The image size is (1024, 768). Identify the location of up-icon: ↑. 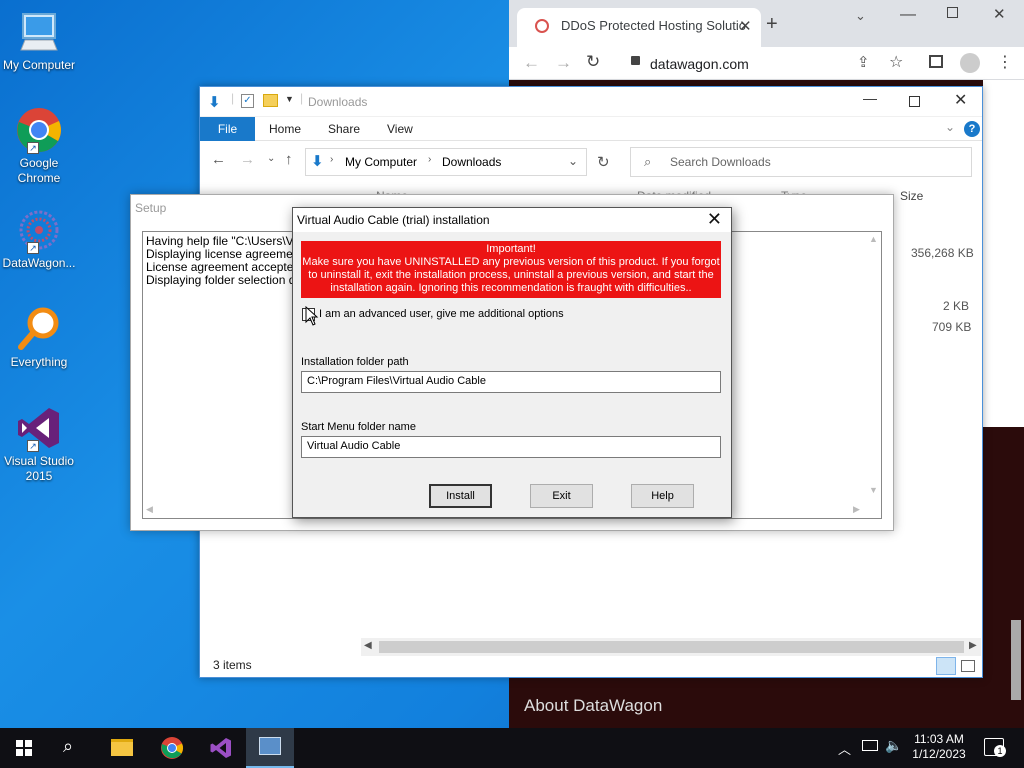
(289, 159).